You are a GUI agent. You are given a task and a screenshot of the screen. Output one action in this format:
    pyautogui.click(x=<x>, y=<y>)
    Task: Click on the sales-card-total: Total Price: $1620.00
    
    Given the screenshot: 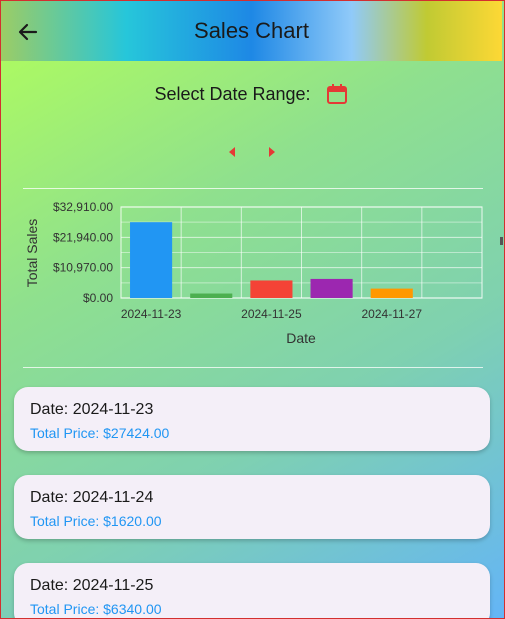 What is the action you would take?
    pyautogui.click(x=96, y=521)
    